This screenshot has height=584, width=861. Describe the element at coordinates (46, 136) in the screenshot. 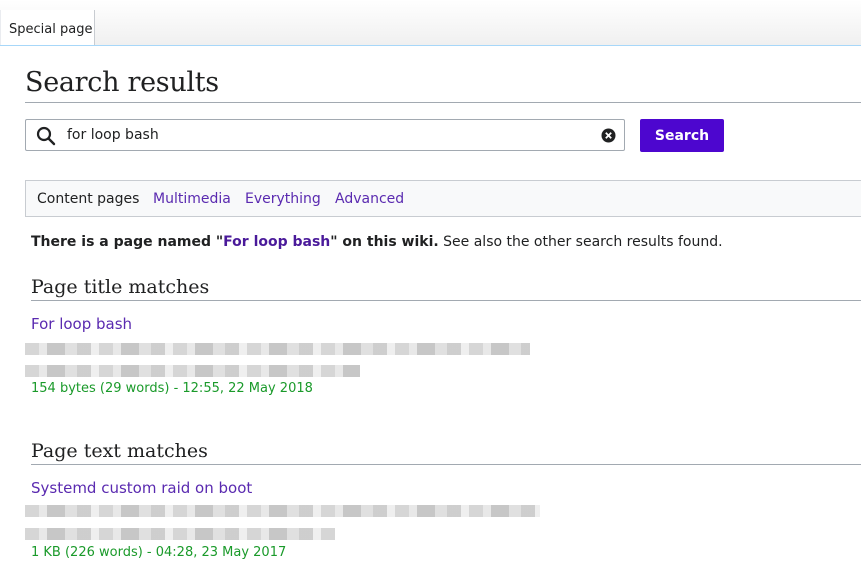

I see `search-icon` at that location.